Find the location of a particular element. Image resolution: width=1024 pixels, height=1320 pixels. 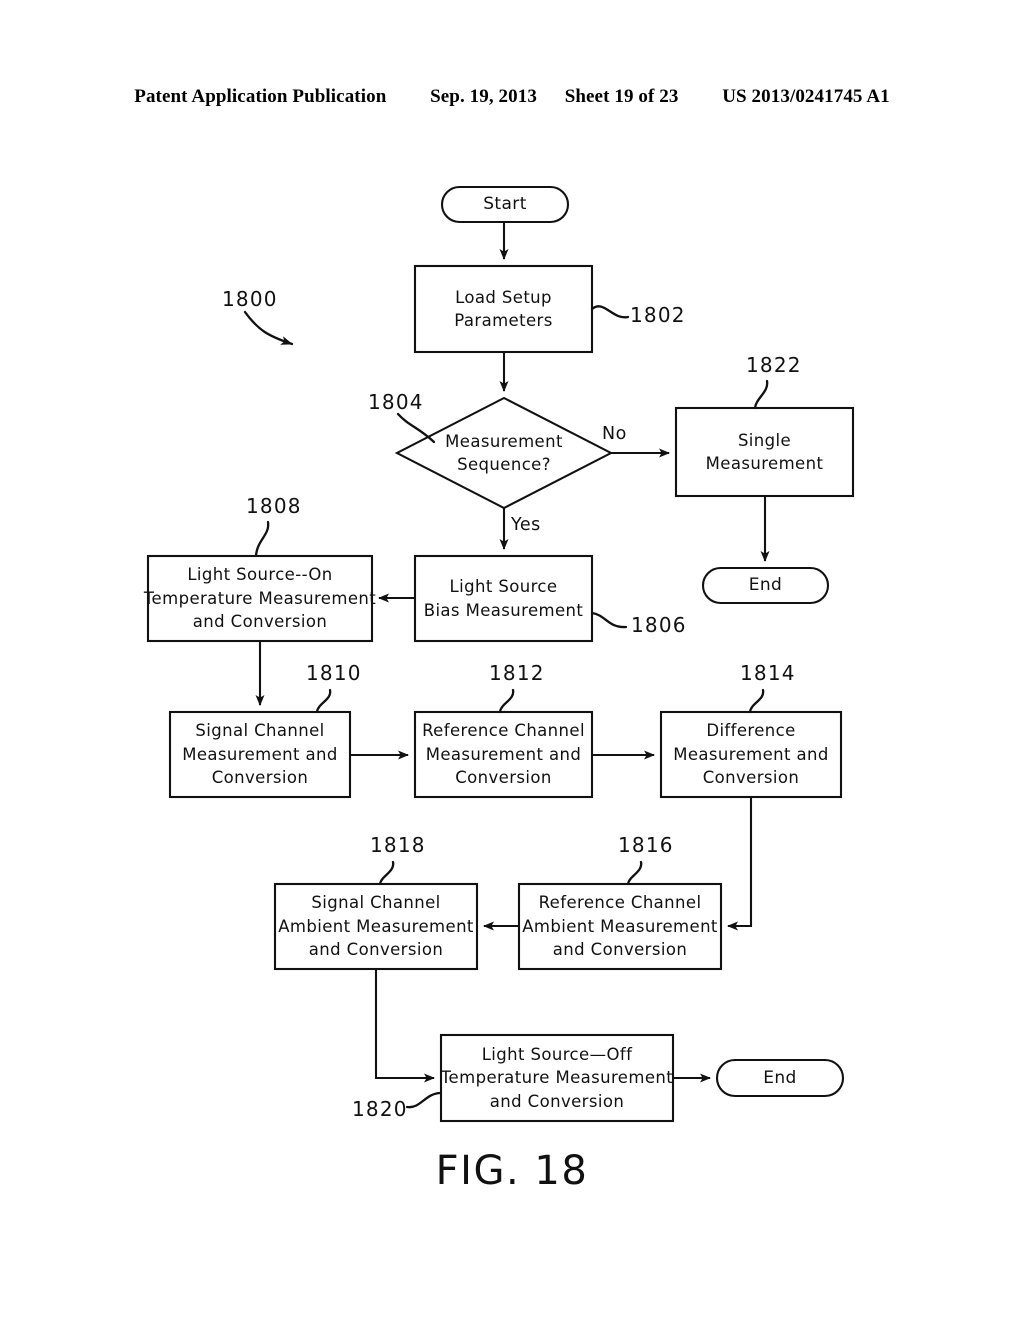

shape-reference-channel-ambient is located at coordinates (620, 926).